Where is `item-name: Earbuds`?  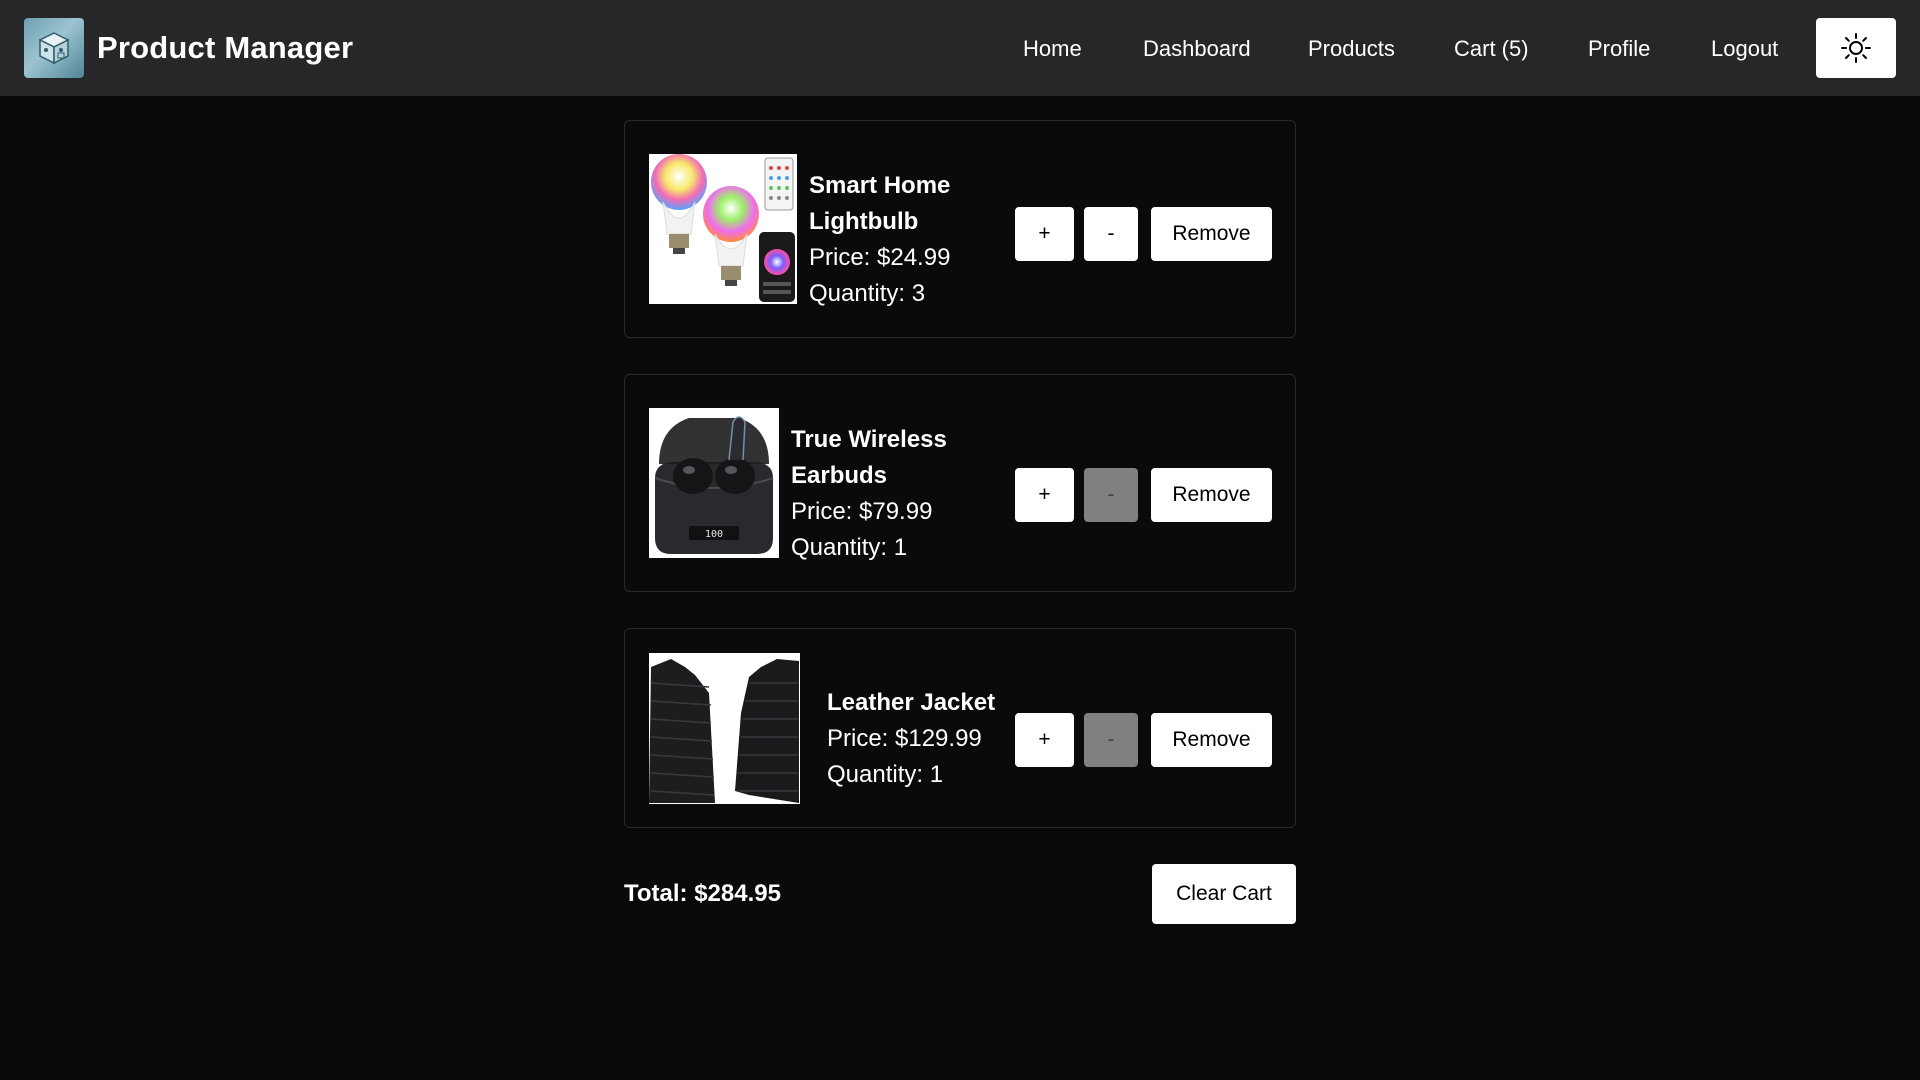
item-name: Earbuds is located at coordinates (839, 475).